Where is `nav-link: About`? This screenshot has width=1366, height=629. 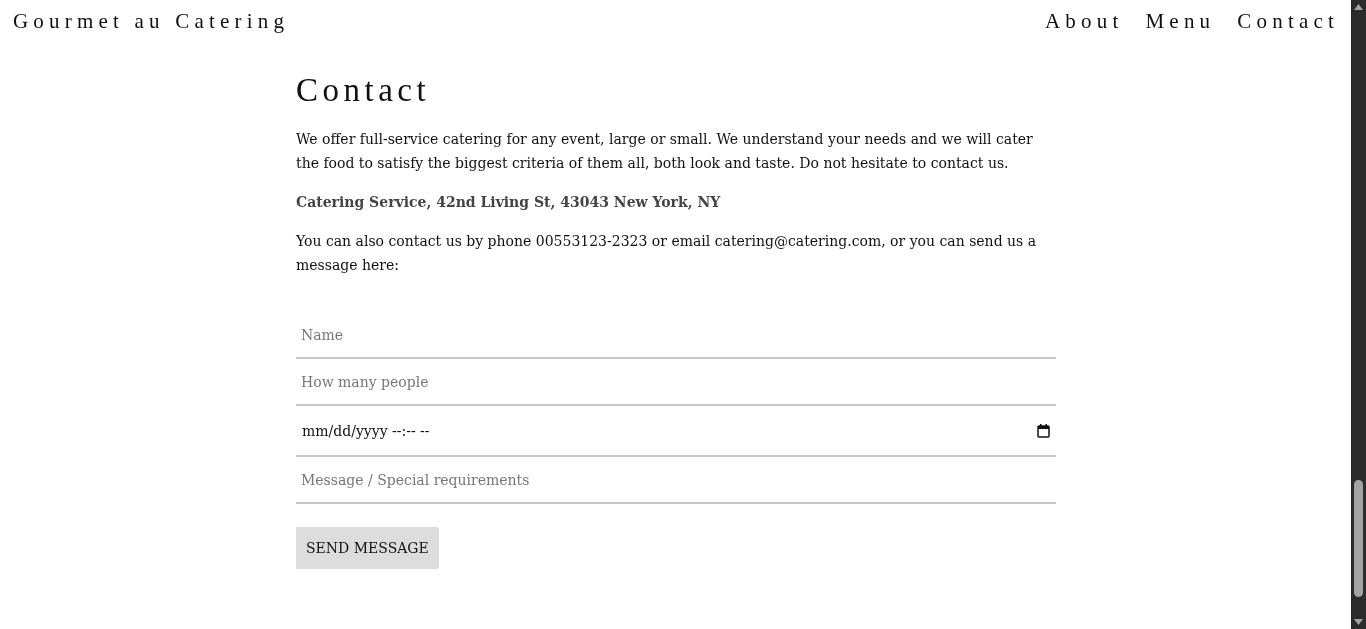
nav-link: About is located at coordinates (1084, 21).